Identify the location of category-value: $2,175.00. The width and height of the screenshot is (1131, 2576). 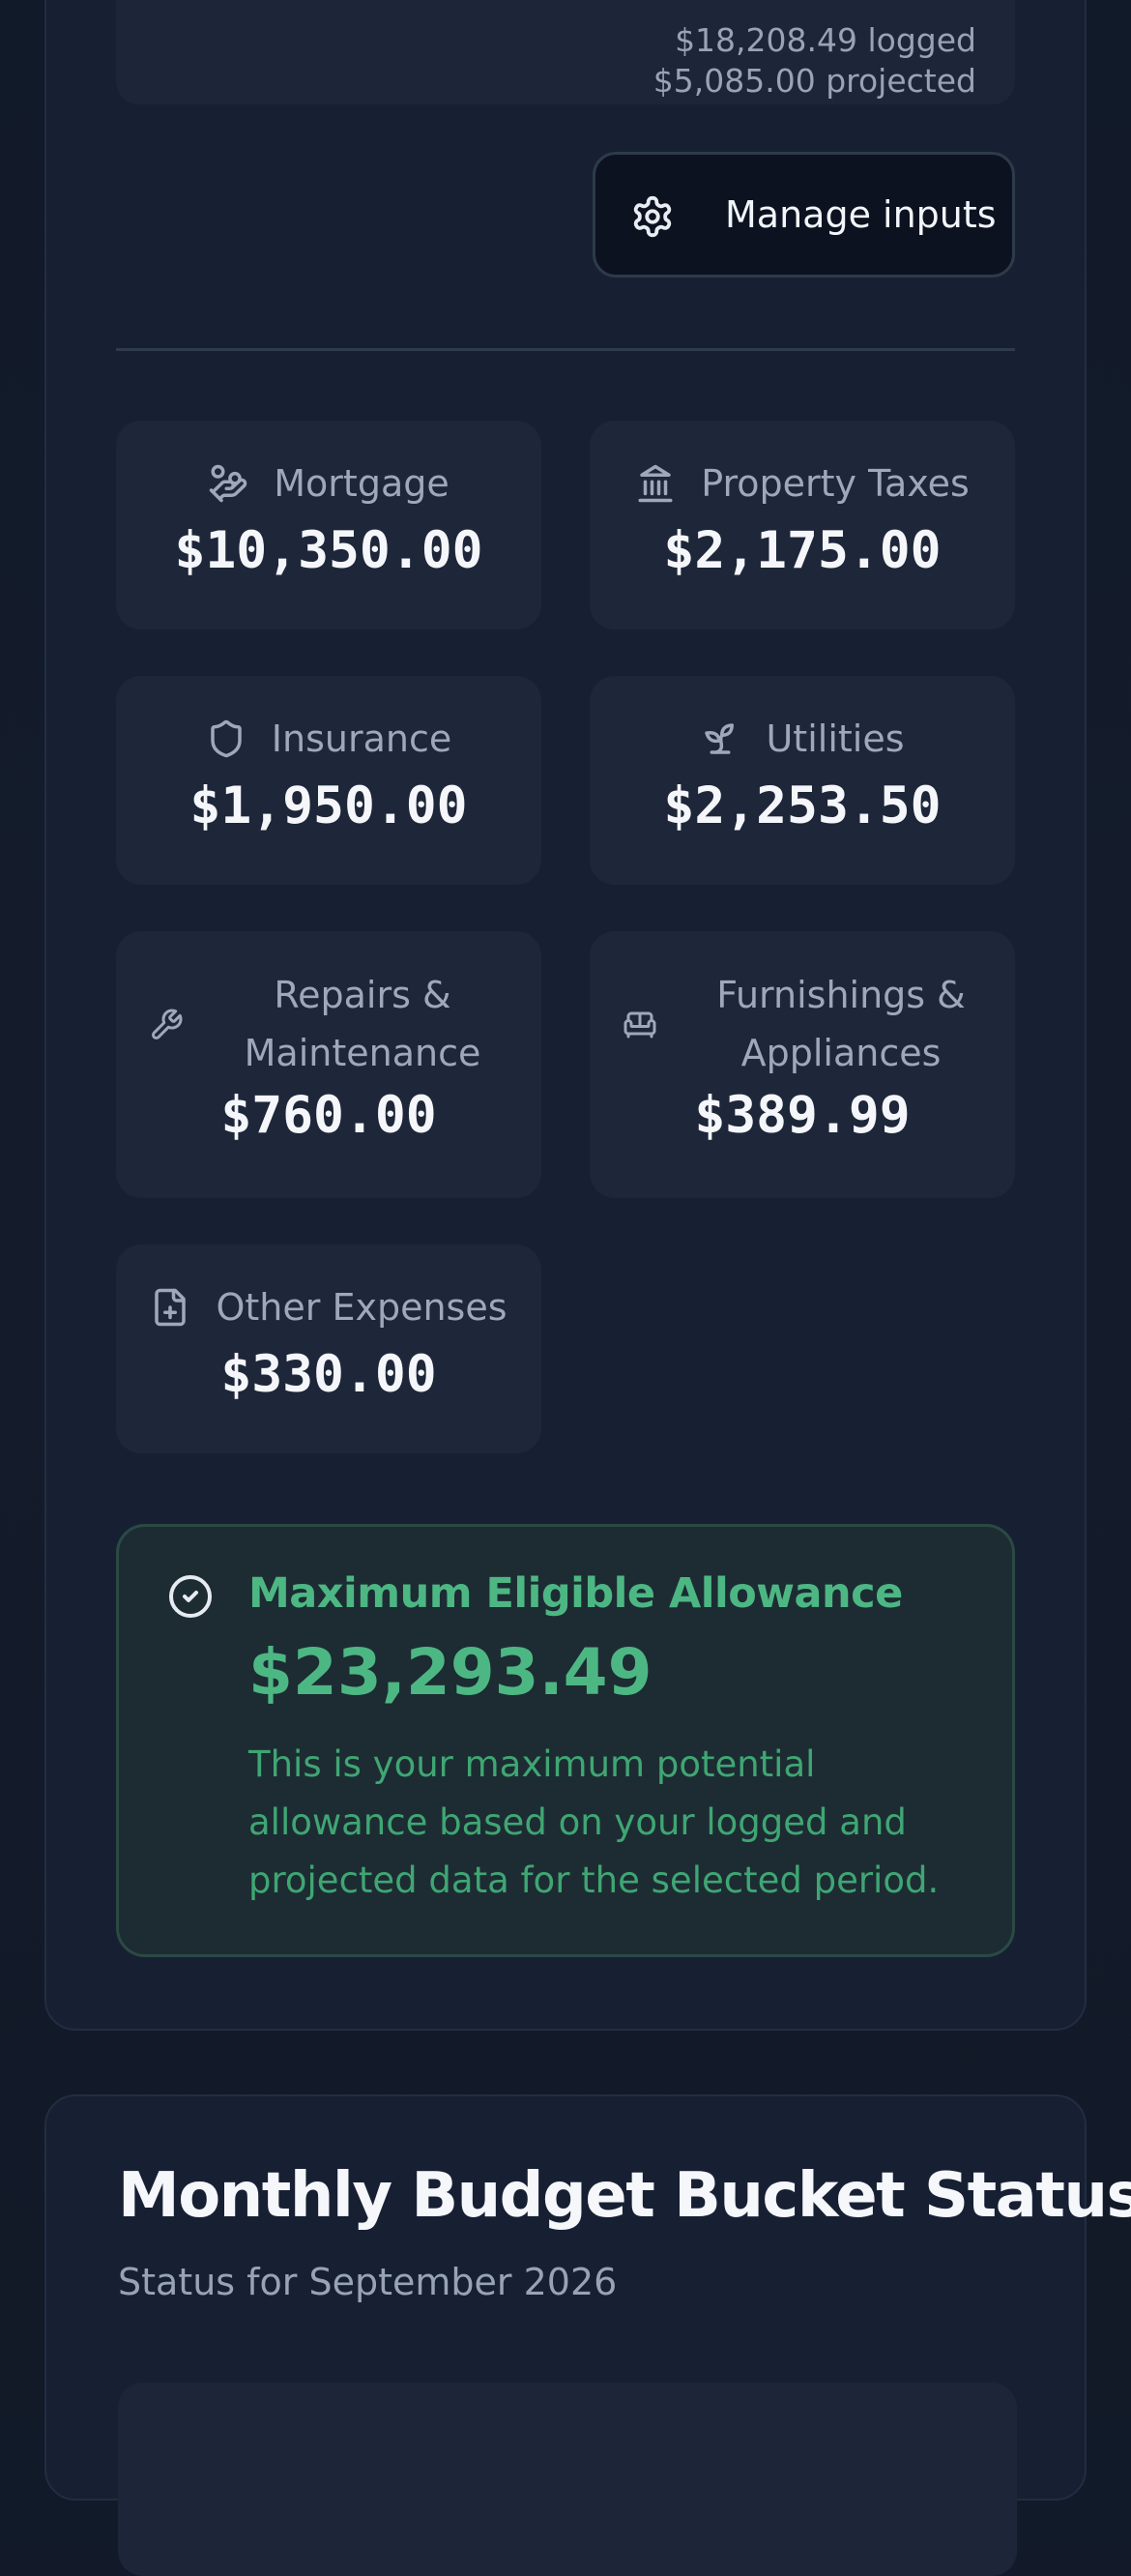
(802, 550).